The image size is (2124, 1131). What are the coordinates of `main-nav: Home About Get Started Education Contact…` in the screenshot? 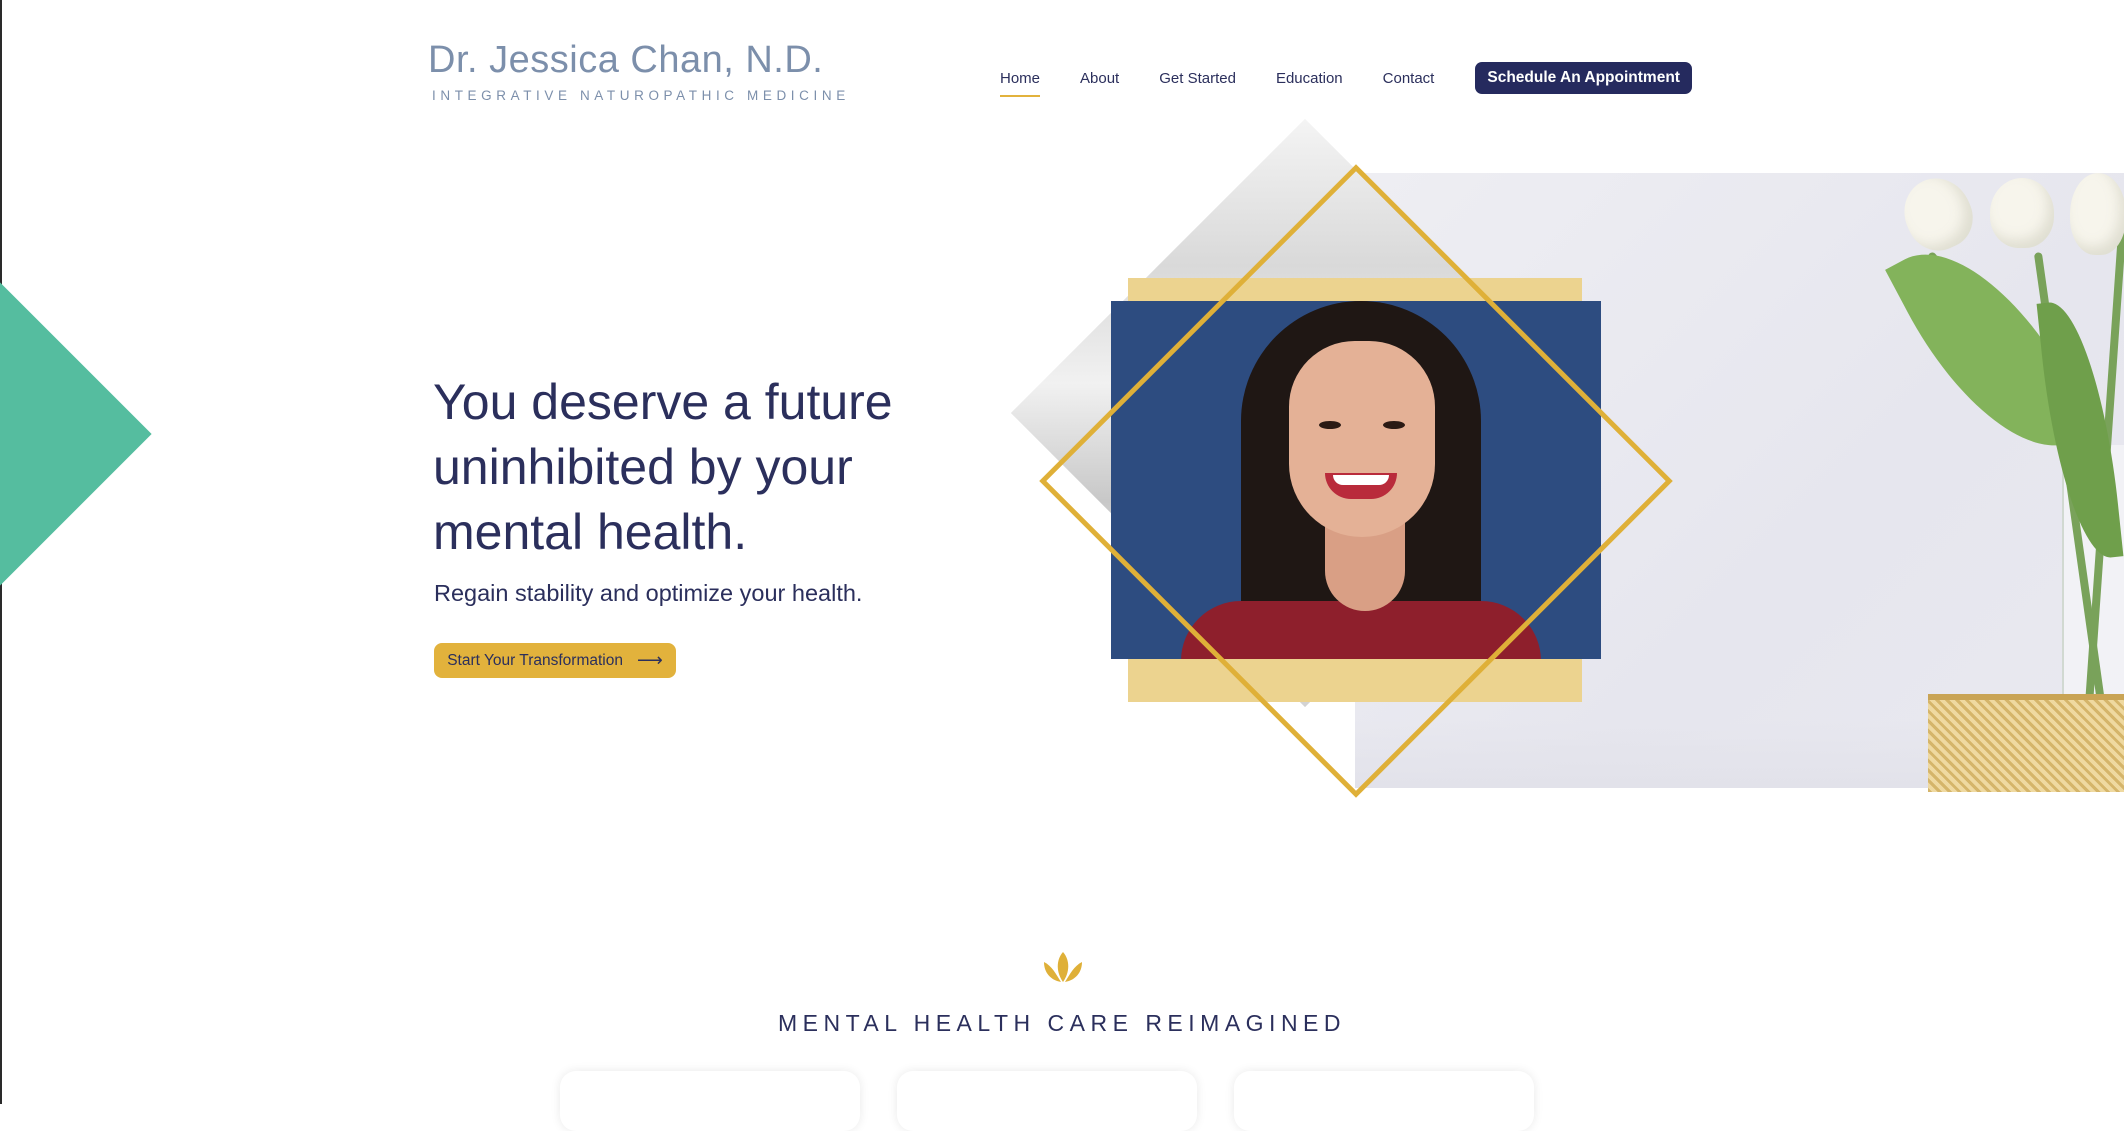 It's located at (1346, 79).